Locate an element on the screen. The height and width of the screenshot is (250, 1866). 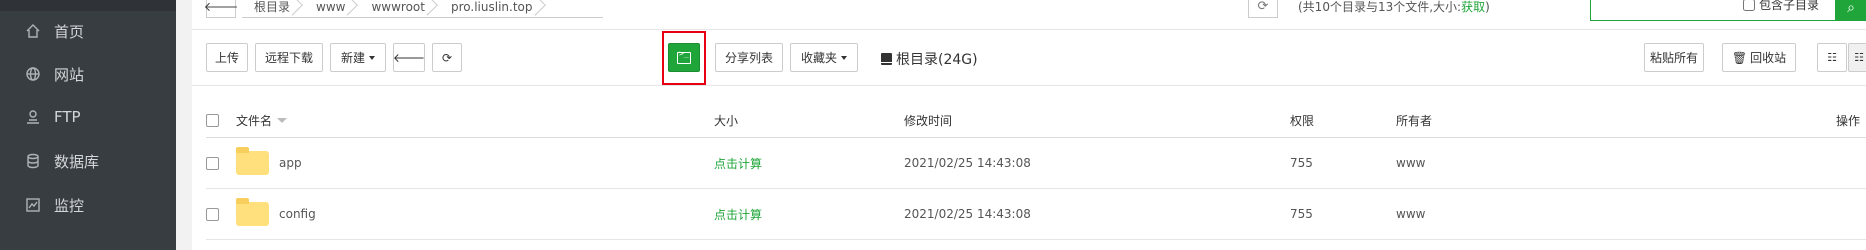
toolbar-divider is located at coordinates (1029, 85).